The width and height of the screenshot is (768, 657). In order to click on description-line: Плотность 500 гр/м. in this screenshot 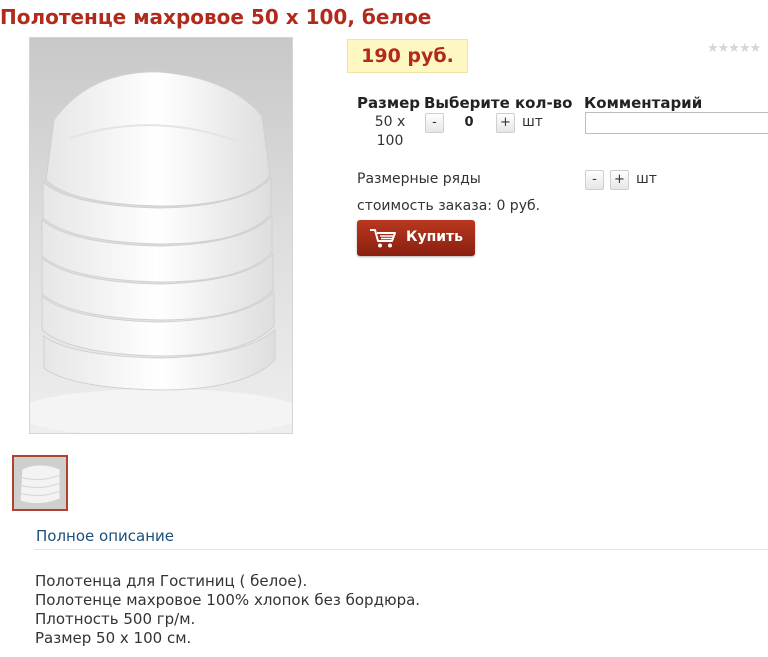, I will do `click(115, 619)`.